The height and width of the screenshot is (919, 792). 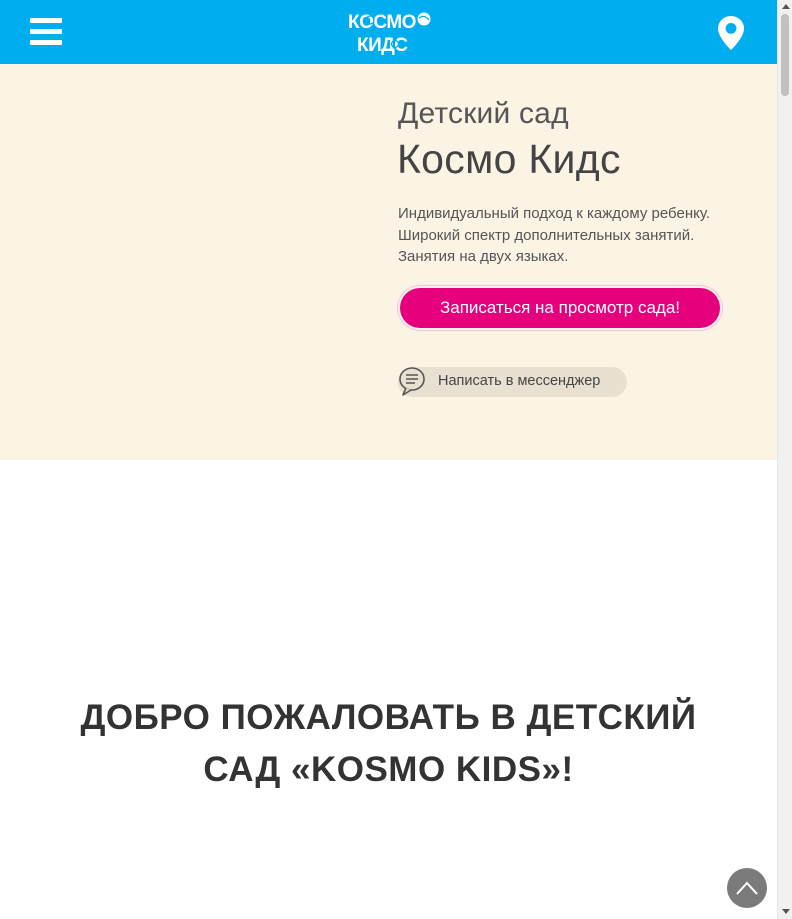 What do you see at coordinates (412, 381) in the screenshot?
I see `chat-bubble-icon` at bounding box center [412, 381].